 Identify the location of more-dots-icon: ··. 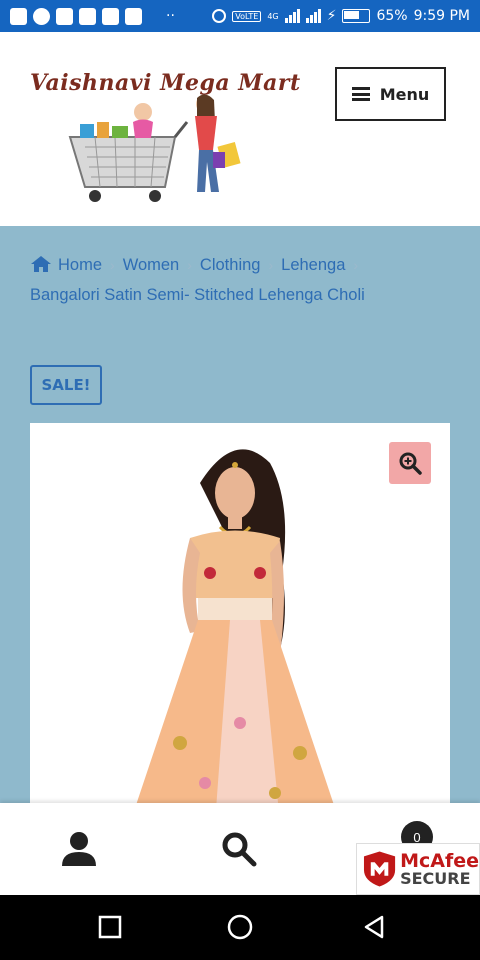
(170, 16).